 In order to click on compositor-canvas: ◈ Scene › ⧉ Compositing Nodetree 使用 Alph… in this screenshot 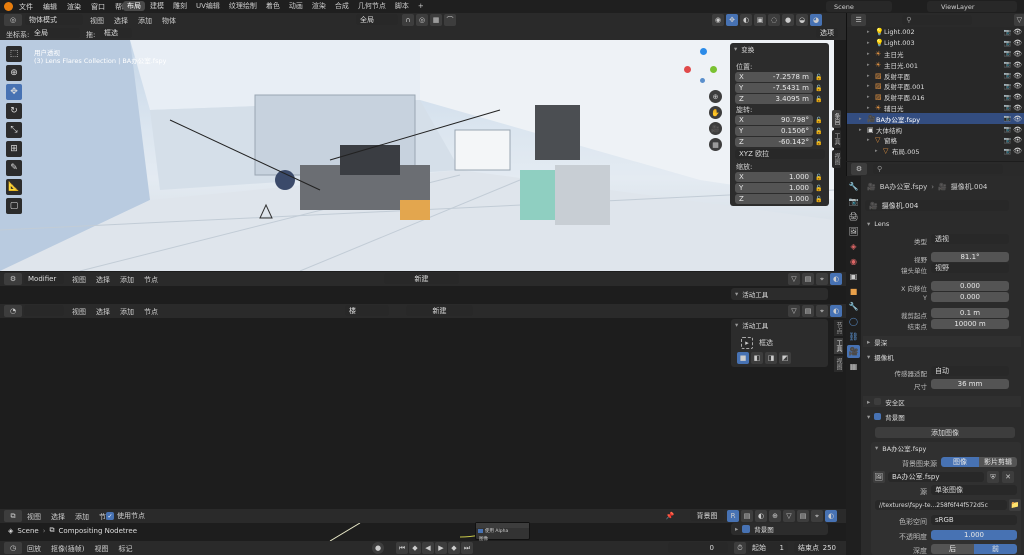, I will do `click(423, 532)`.